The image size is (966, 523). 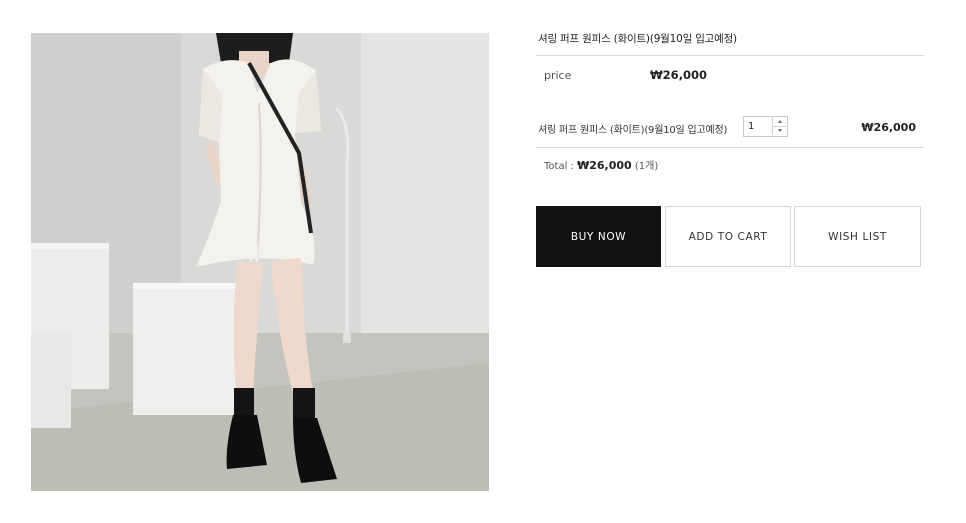 What do you see at coordinates (558, 75) in the screenshot?
I see `price-label: price` at bounding box center [558, 75].